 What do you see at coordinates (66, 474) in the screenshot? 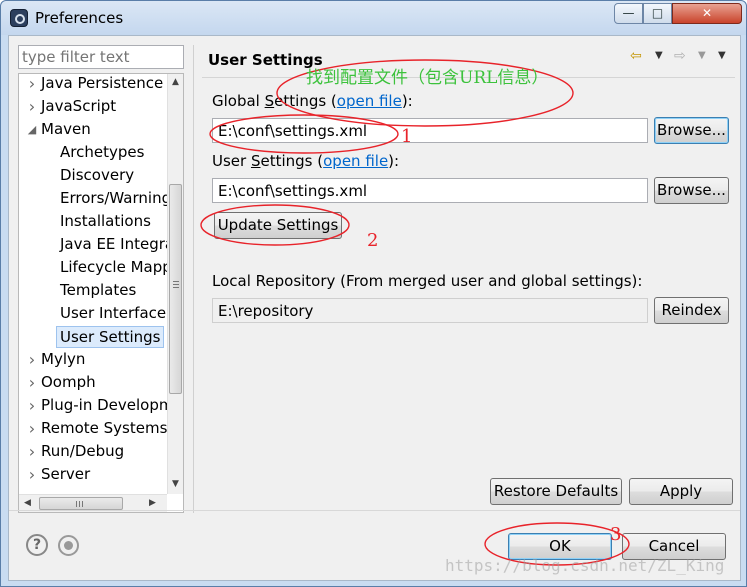
I see `tree-item-label: Server` at bounding box center [66, 474].